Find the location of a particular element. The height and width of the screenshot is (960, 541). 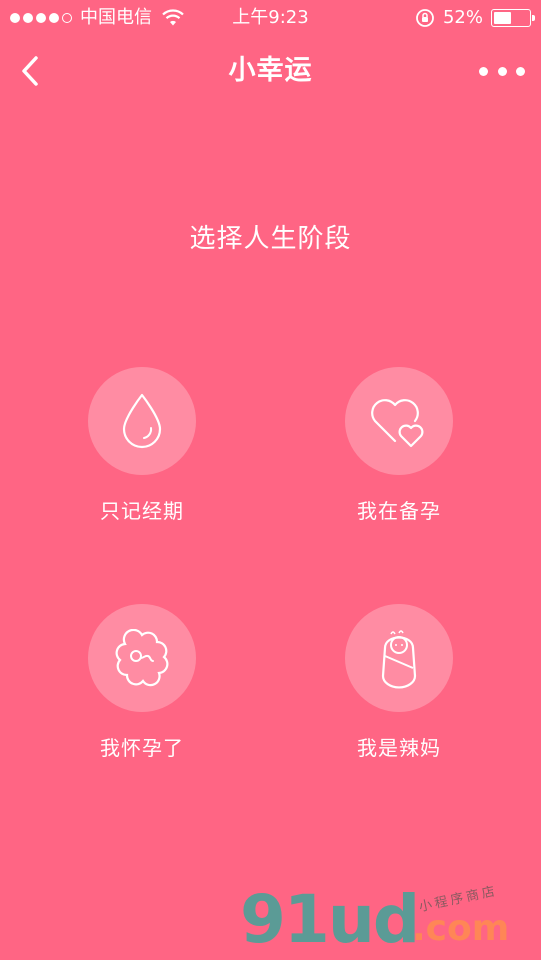

watermark-suffix: .com is located at coordinates (461, 928).